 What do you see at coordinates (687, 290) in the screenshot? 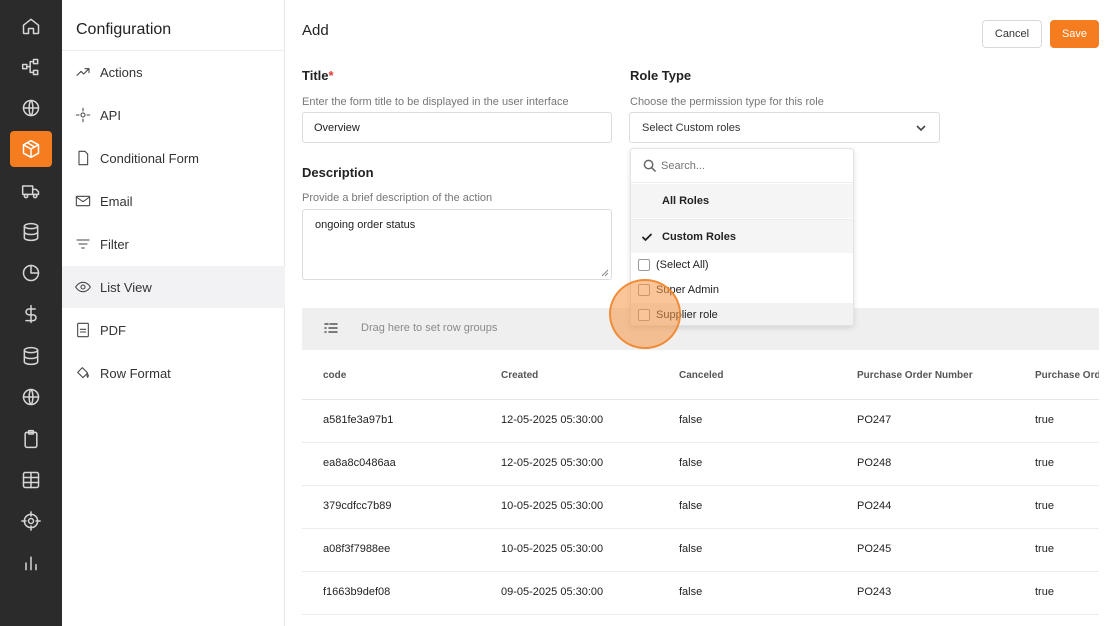
I see `role-item-label: Super Admin` at bounding box center [687, 290].